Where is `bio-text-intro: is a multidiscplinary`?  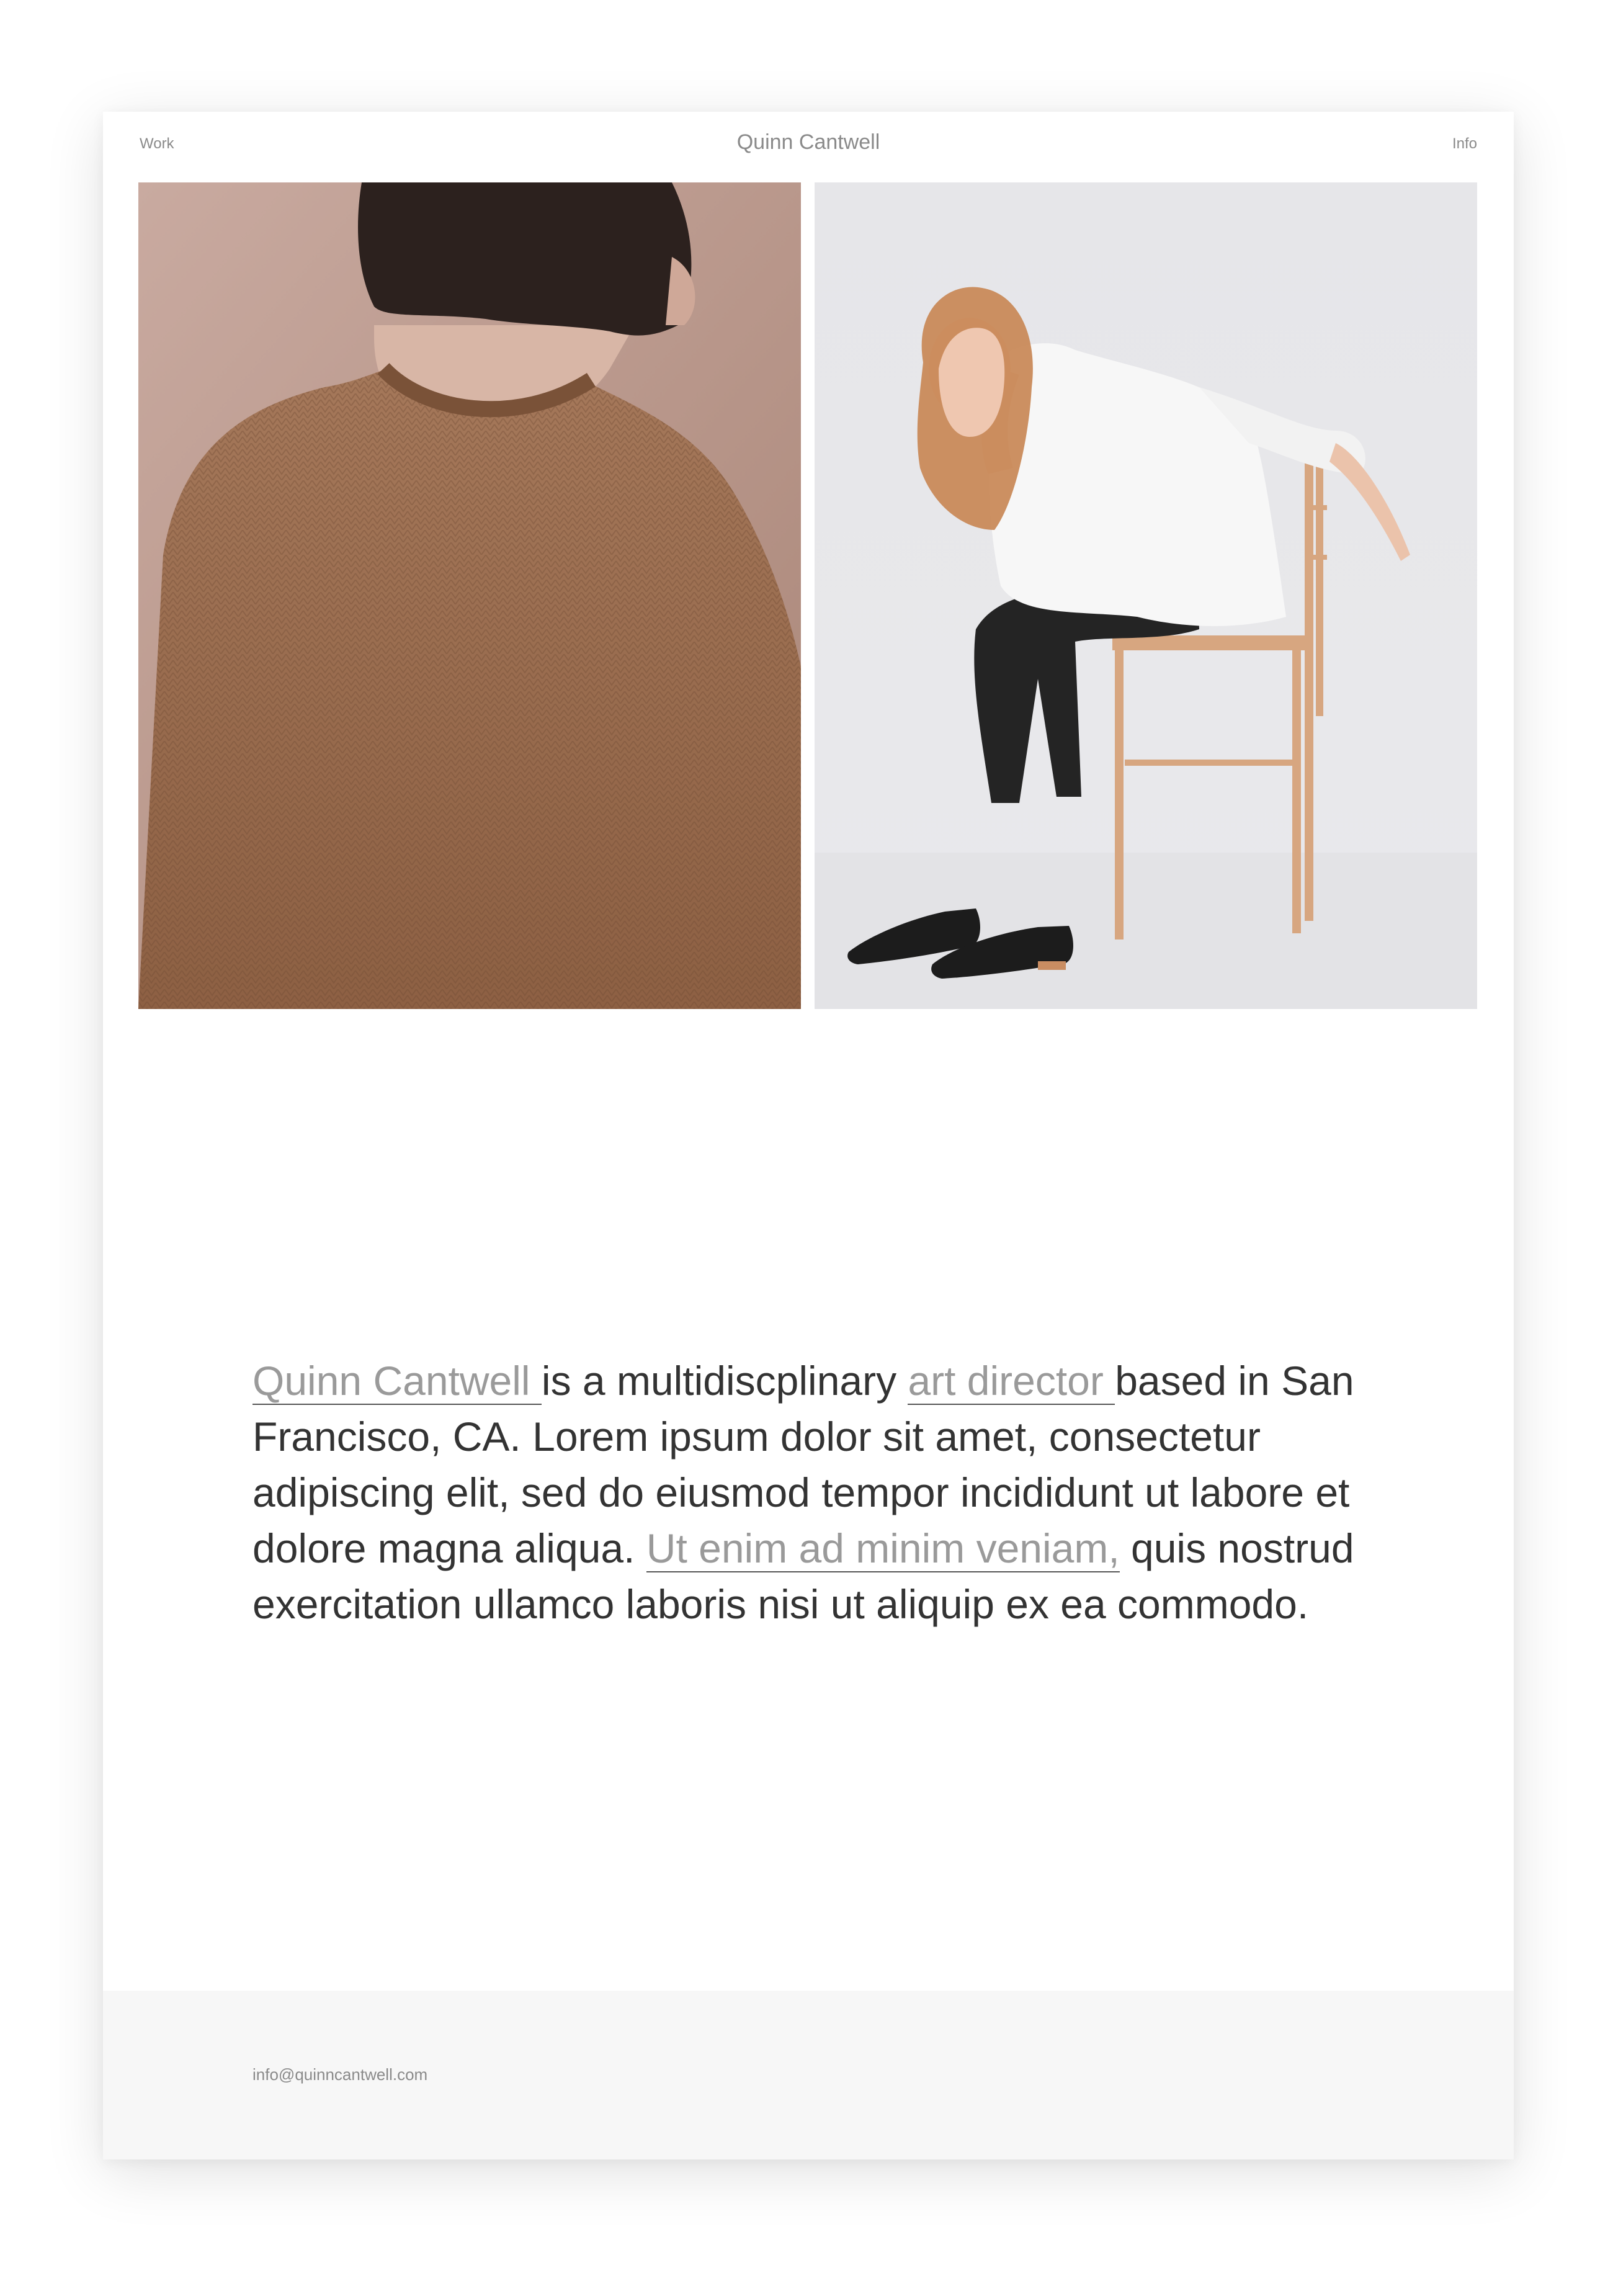 bio-text-intro: is a multidiscplinary is located at coordinates (725, 1381).